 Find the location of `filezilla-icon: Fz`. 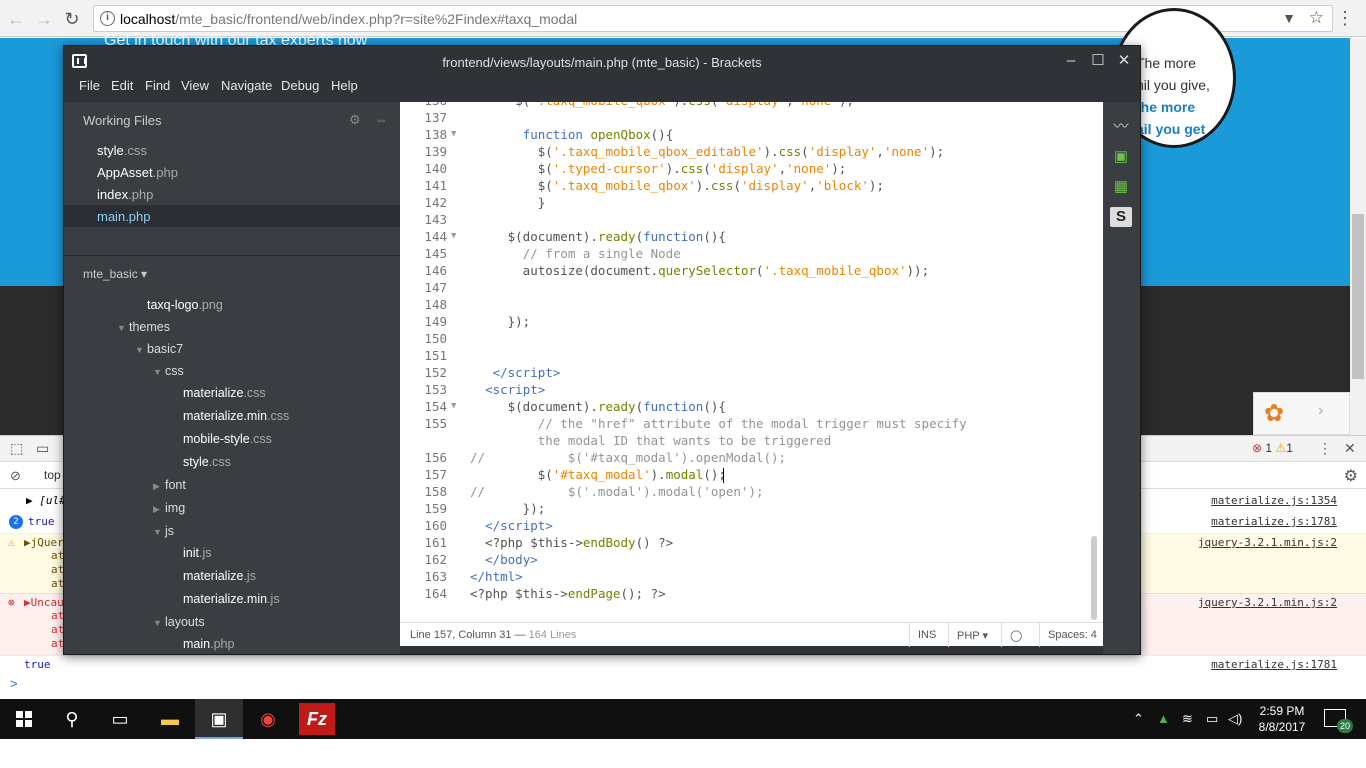

filezilla-icon: Fz is located at coordinates (317, 719).